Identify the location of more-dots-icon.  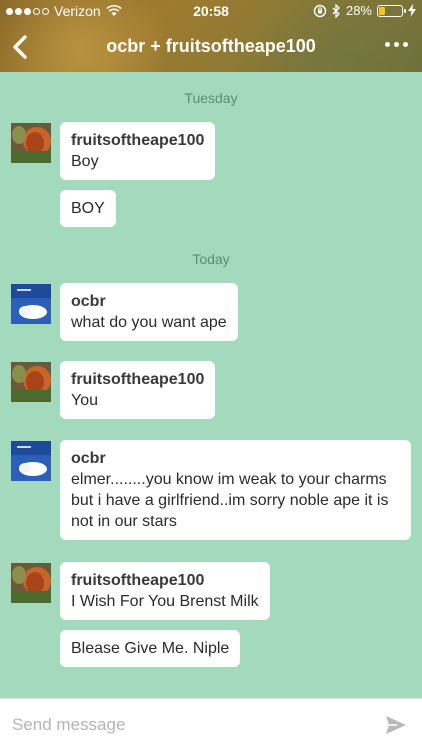
(387, 44).